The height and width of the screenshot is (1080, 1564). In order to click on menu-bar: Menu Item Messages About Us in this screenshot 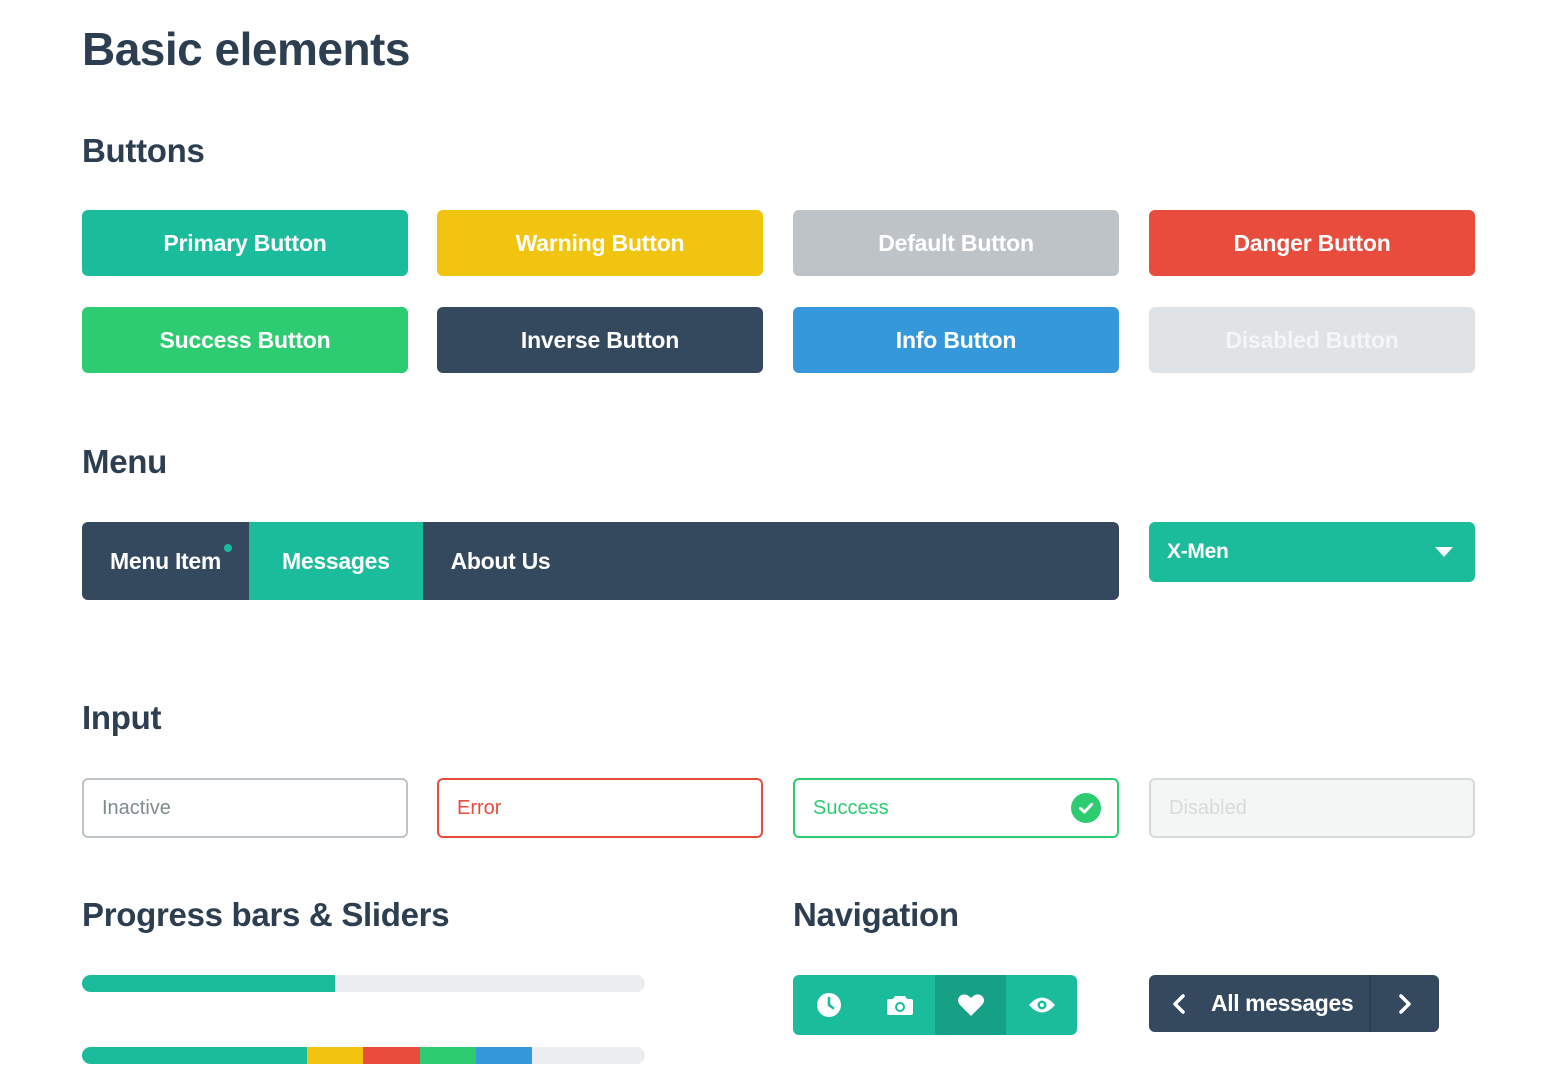, I will do `click(600, 561)`.